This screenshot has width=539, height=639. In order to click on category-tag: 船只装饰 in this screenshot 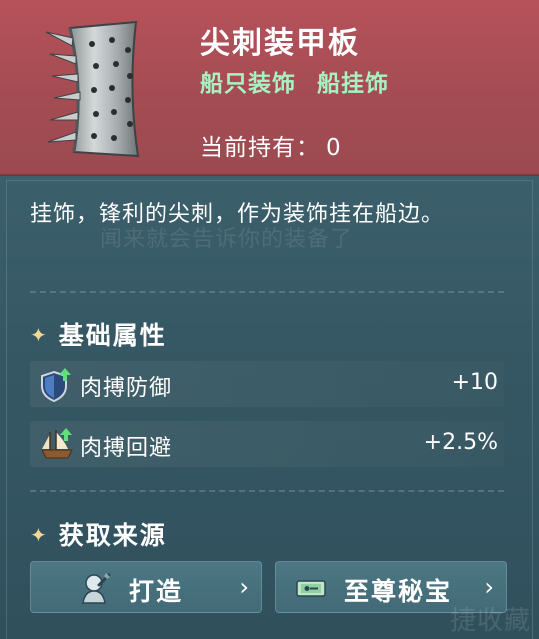, I will do `click(248, 84)`.